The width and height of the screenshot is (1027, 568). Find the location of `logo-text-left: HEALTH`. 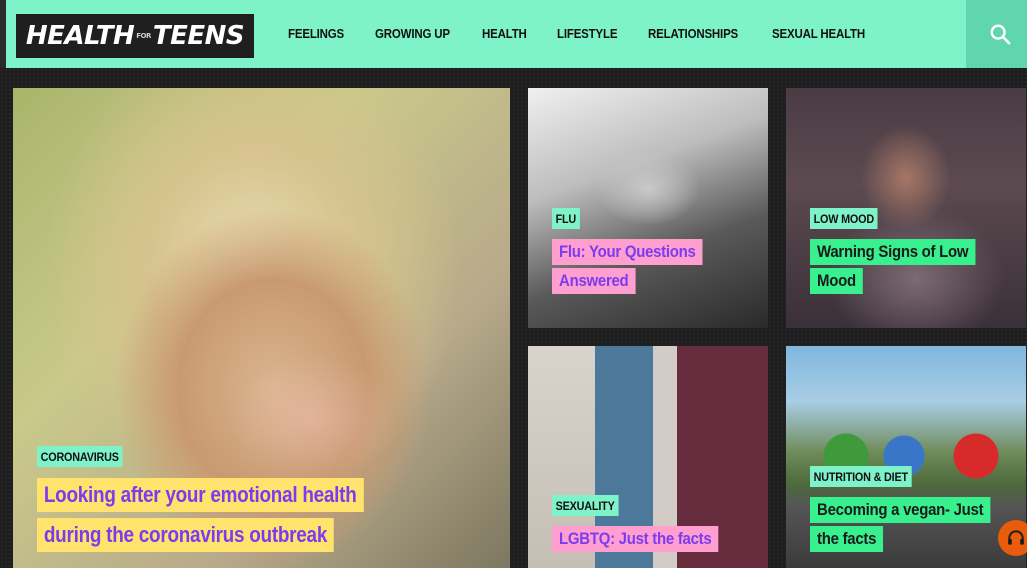

logo-text-left: HEALTH is located at coordinates (80, 36).